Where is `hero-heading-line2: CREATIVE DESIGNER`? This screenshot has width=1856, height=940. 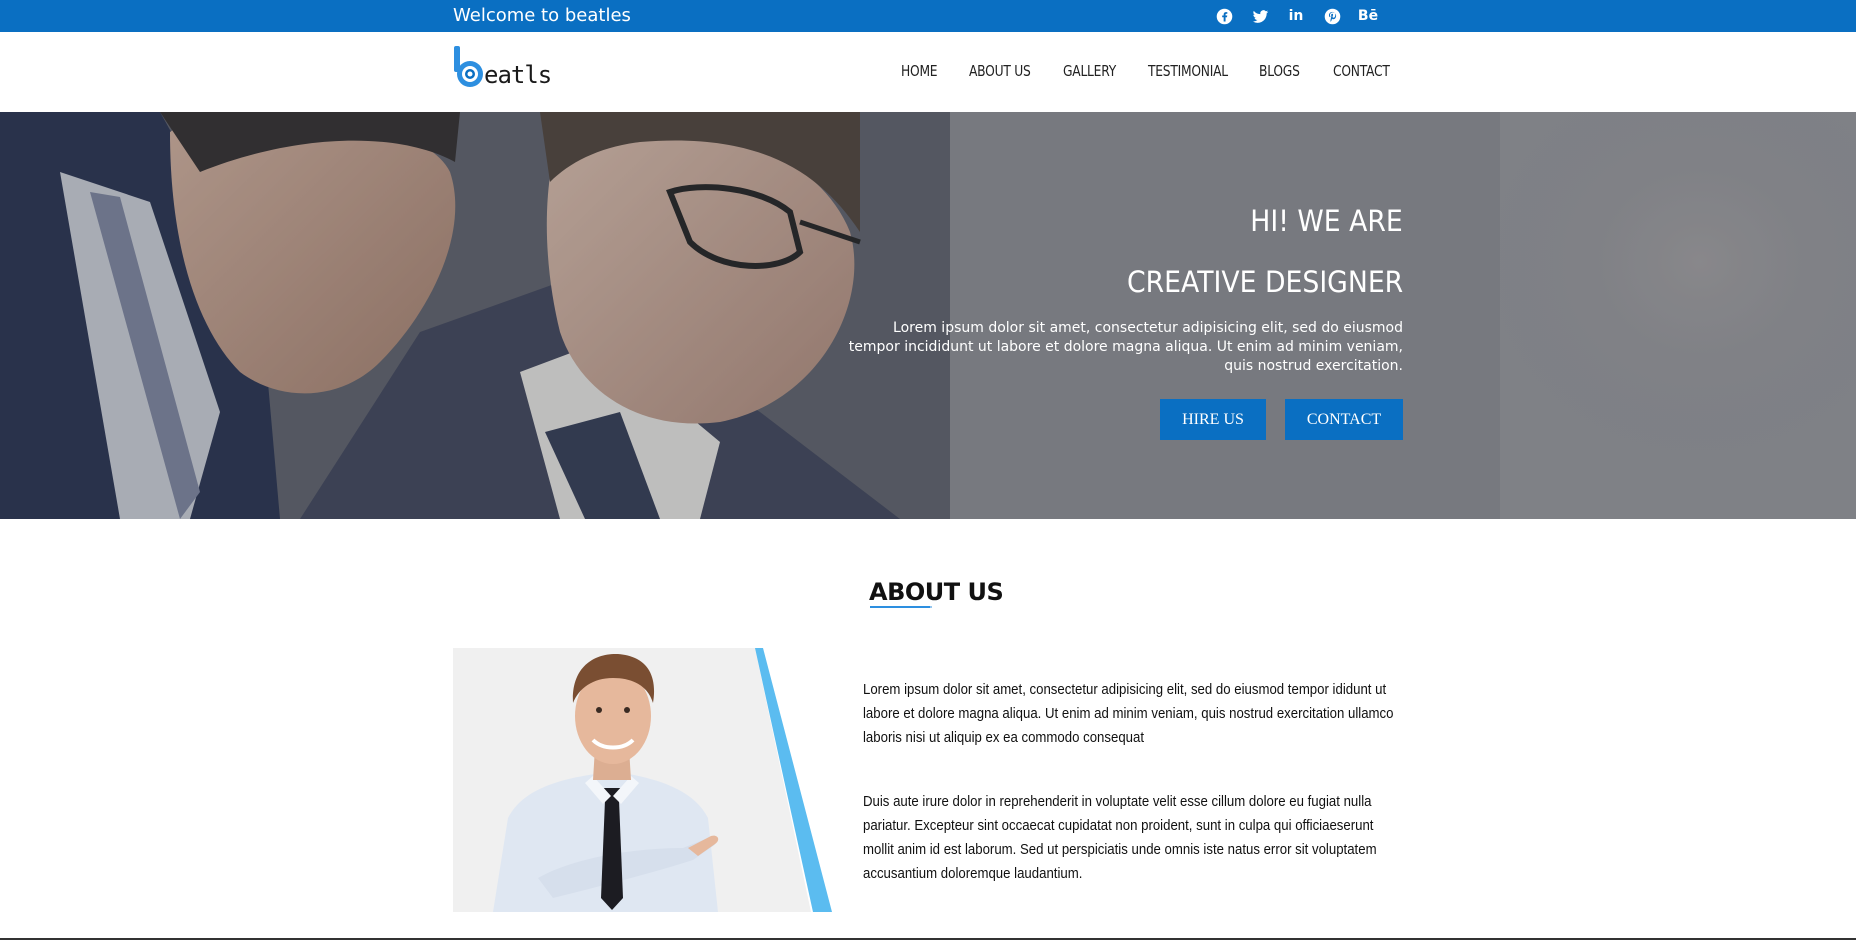
hero-heading-line2: CREATIVE DESIGNER is located at coordinates (1264, 282).